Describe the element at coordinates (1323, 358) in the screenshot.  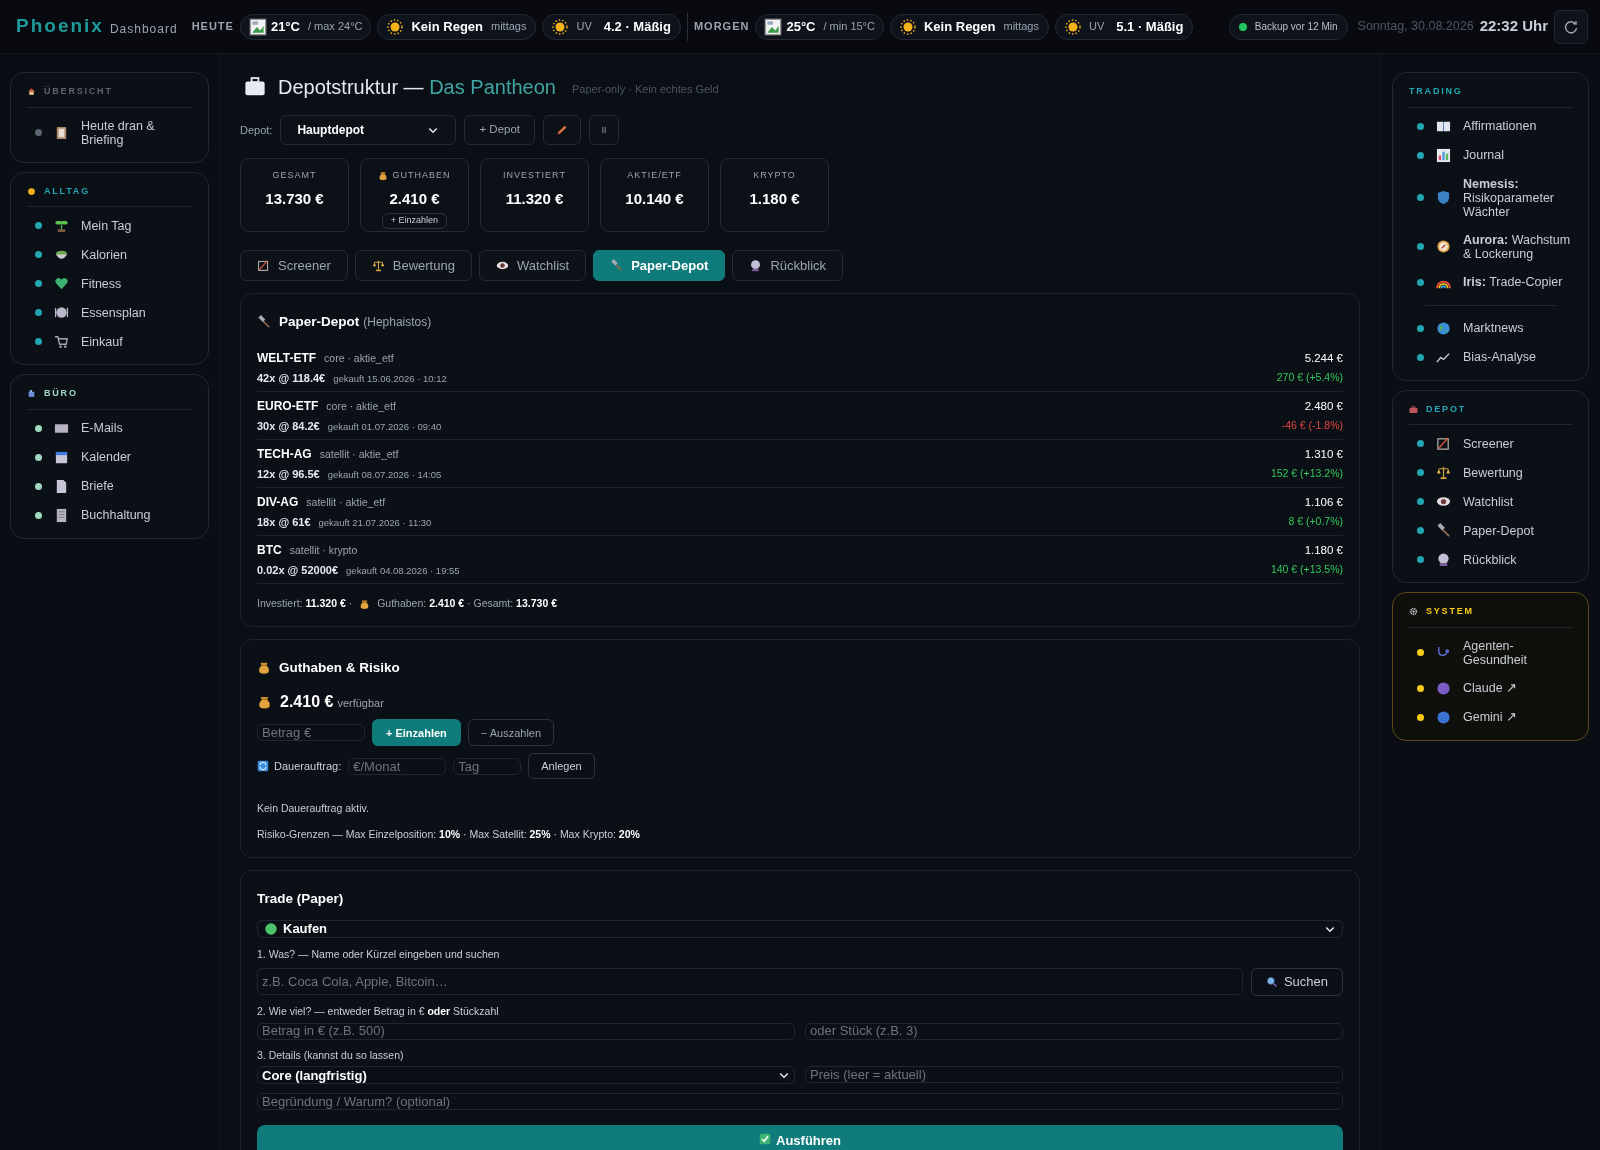
I see `position-value: 5.244 €` at that location.